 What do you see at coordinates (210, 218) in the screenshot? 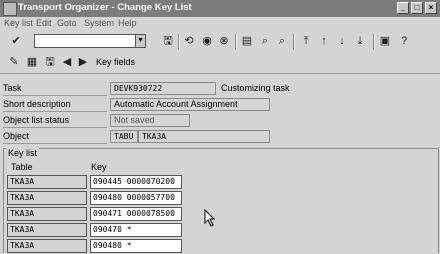
I see `mouse-cursor-icon` at bounding box center [210, 218].